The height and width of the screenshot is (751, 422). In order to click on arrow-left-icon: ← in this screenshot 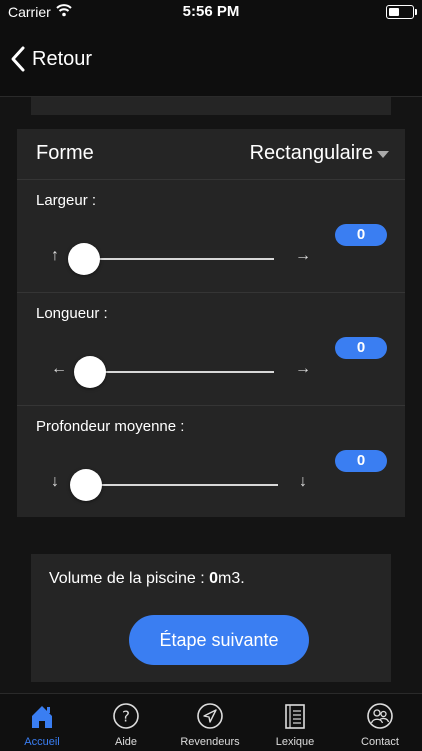, I will do `click(59, 368)`.